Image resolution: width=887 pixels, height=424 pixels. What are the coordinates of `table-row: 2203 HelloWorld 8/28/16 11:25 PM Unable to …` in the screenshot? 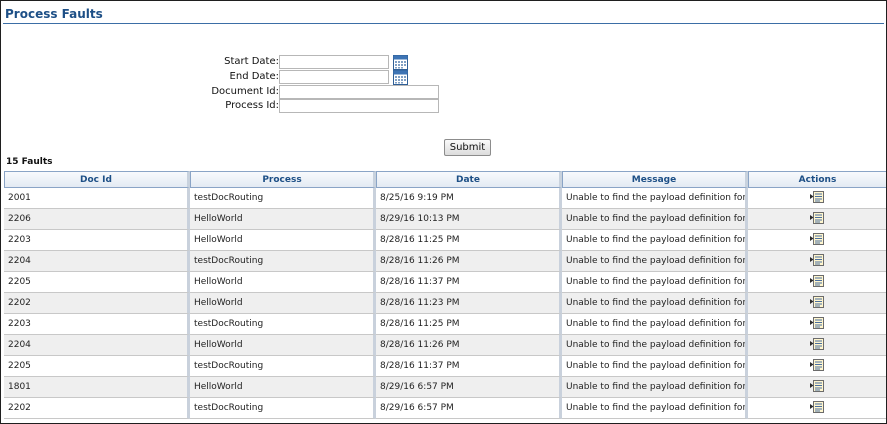 It's located at (445, 240).